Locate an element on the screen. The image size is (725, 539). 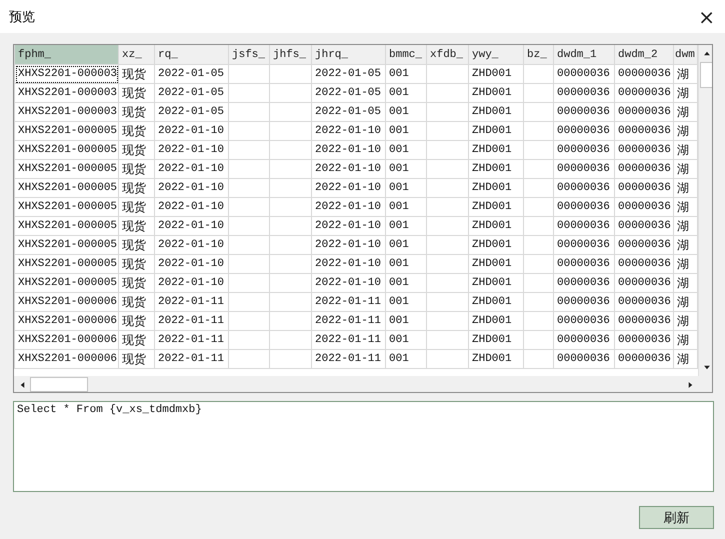
column-header: xz_ is located at coordinates (136, 54).